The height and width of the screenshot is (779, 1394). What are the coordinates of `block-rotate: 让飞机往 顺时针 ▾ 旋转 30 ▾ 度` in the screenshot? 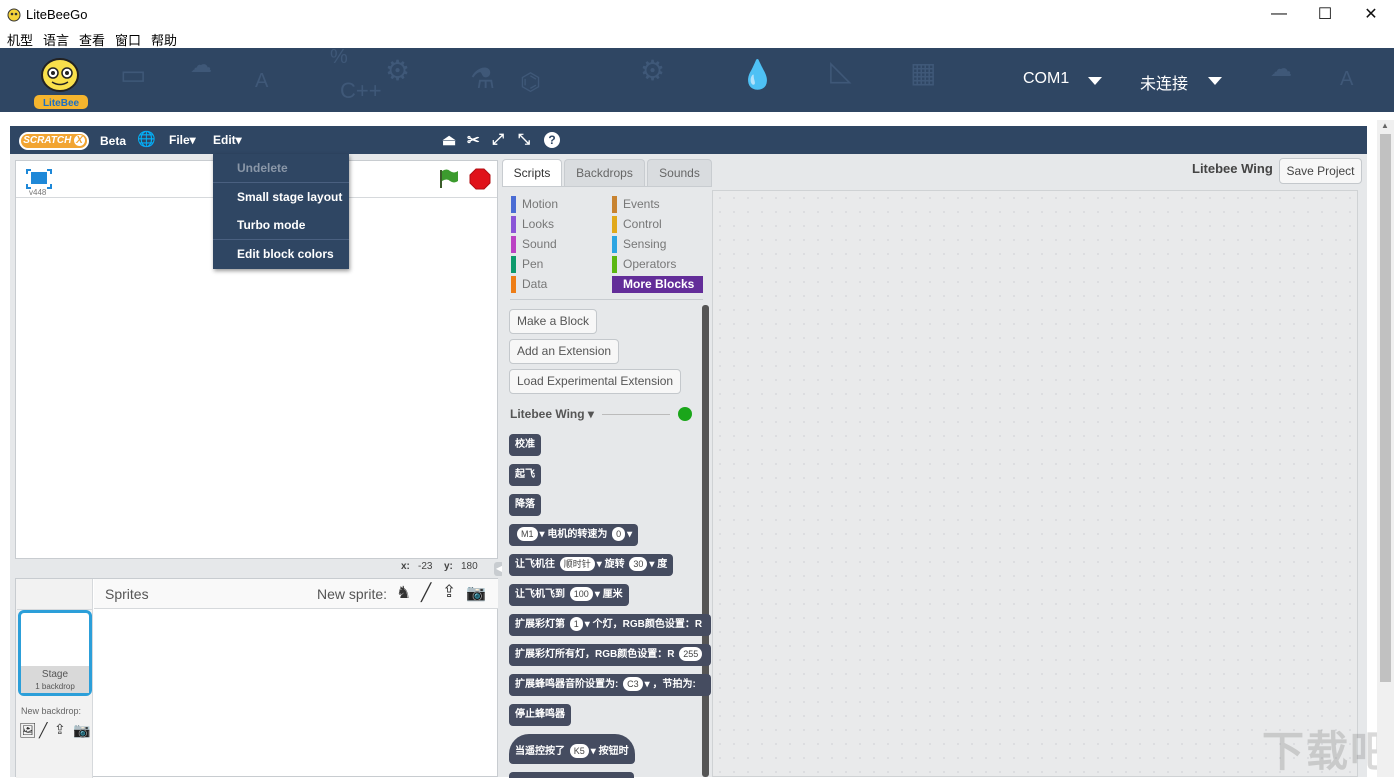 It's located at (591, 565).